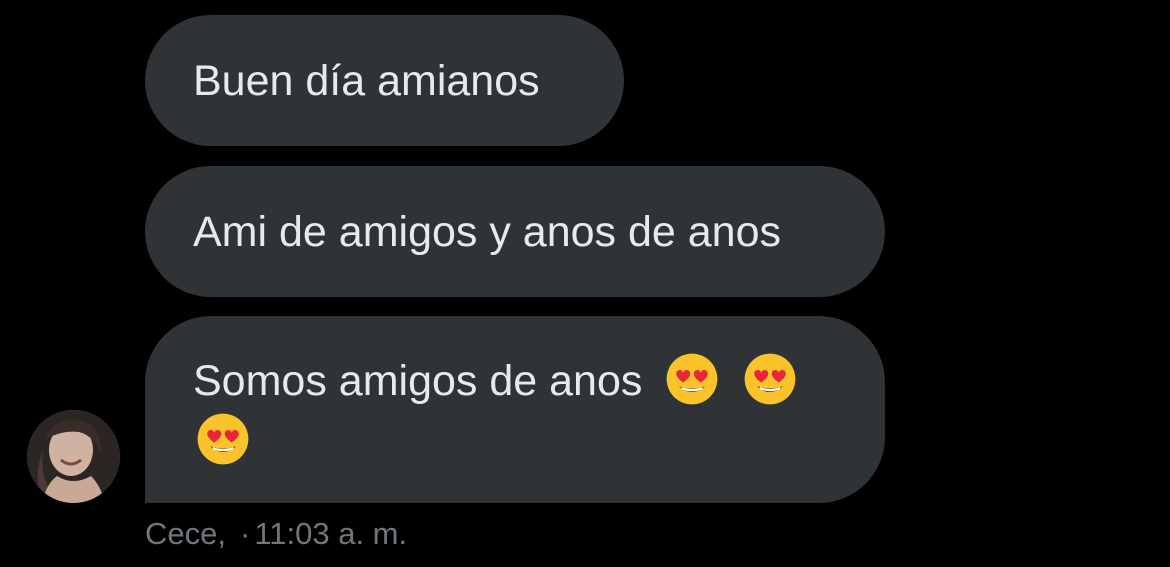 The height and width of the screenshot is (567, 1170). I want to click on sender-avatar, so click(73, 456).